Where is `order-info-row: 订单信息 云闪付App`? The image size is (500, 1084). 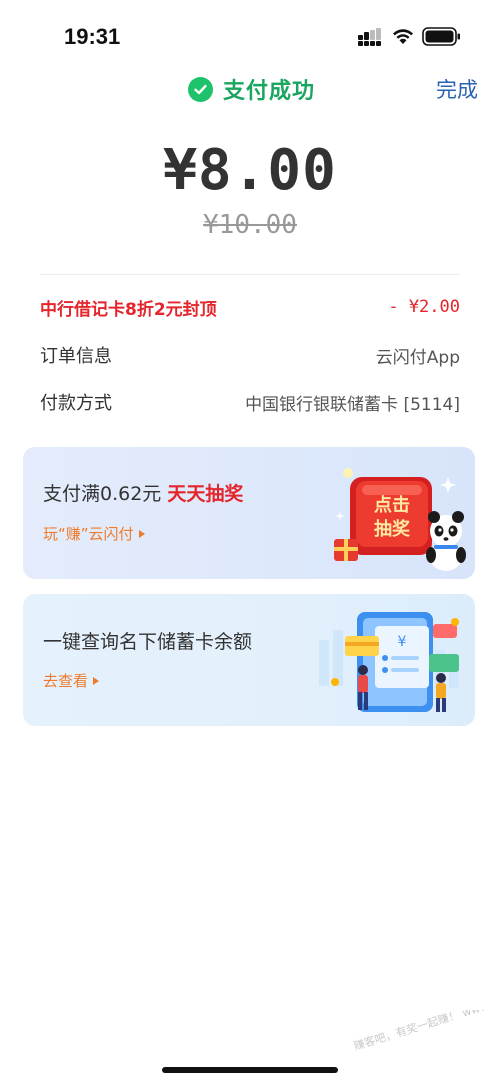 order-info-row: 订单信息 云闪付App is located at coordinates (250, 355).